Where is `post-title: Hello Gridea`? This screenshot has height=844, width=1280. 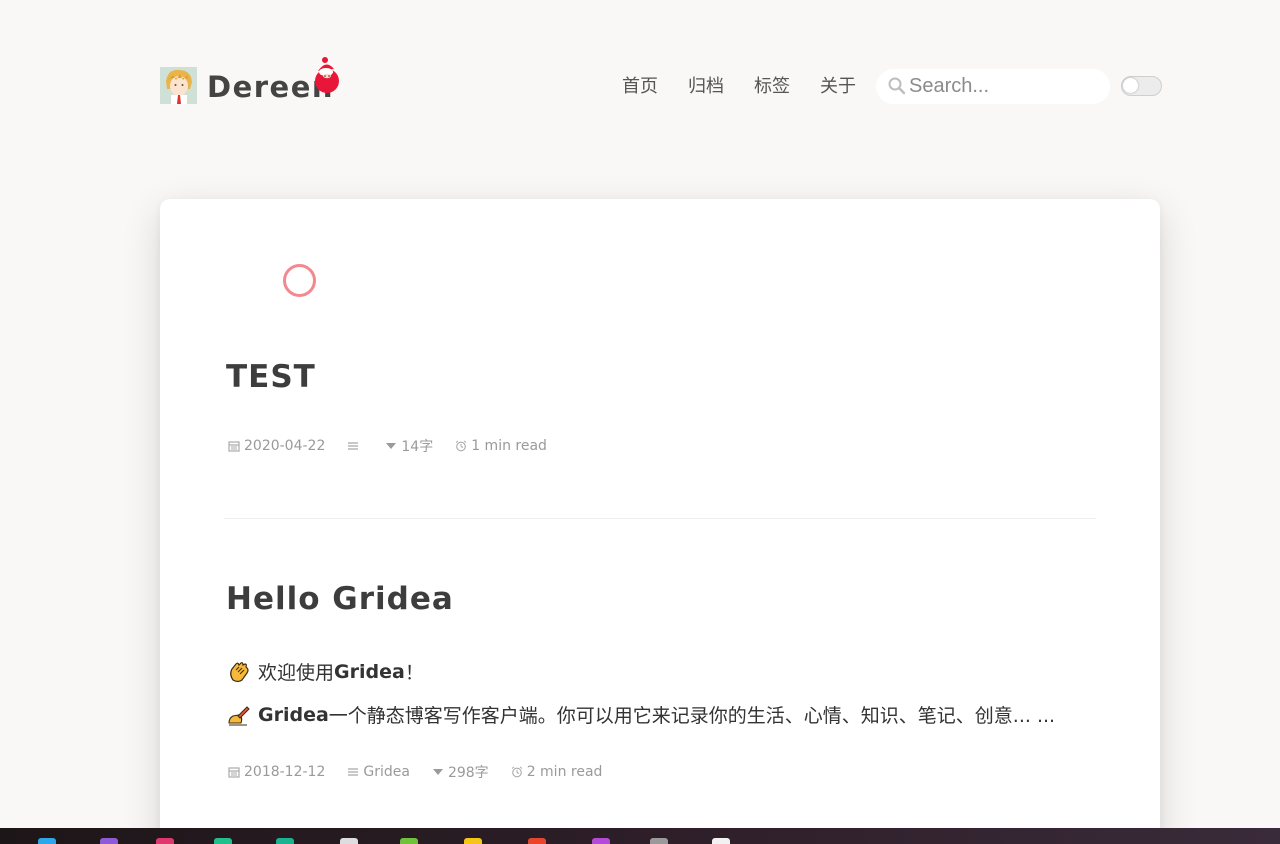 post-title: Hello Gridea is located at coordinates (340, 599).